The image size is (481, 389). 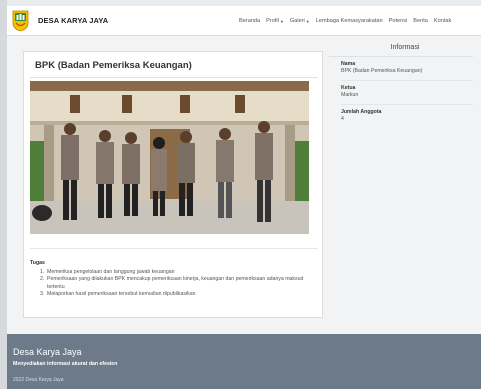 What do you see at coordinates (113, 65) in the screenshot?
I see `page-title: BPK (Badan Pemeriksa Keuangan)` at bounding box center [113, 65].